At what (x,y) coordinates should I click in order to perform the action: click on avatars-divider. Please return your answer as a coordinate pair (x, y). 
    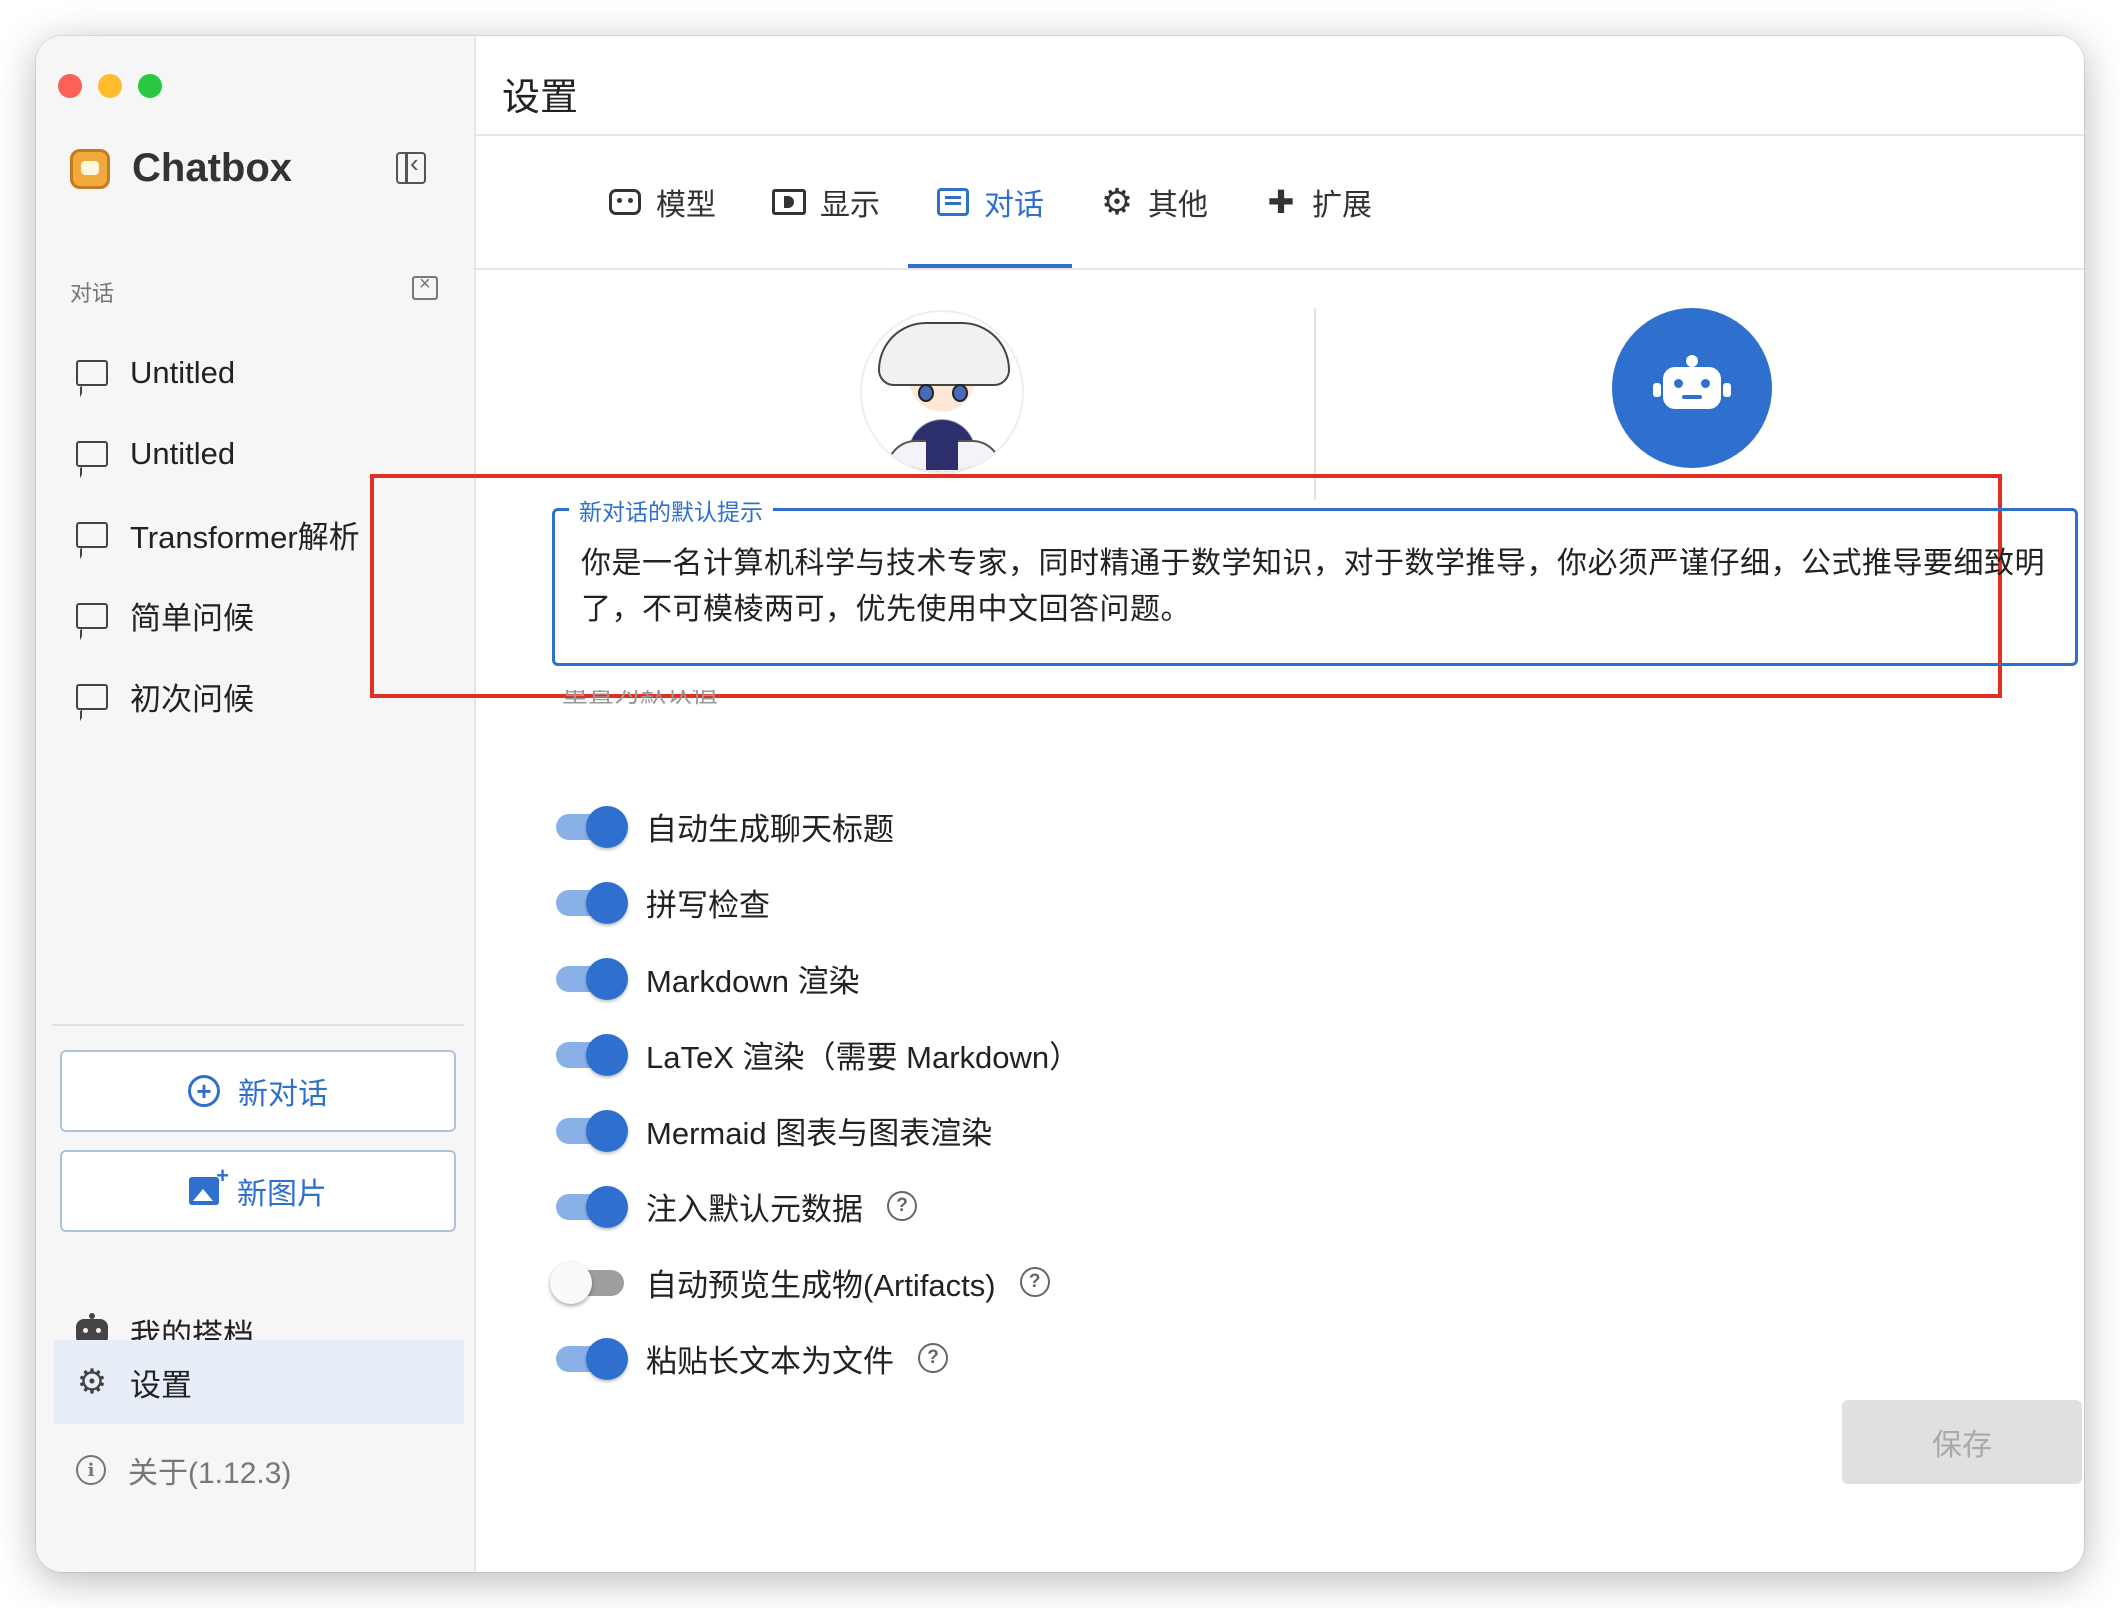
    Looking at the image, I should click on (1315, 404).